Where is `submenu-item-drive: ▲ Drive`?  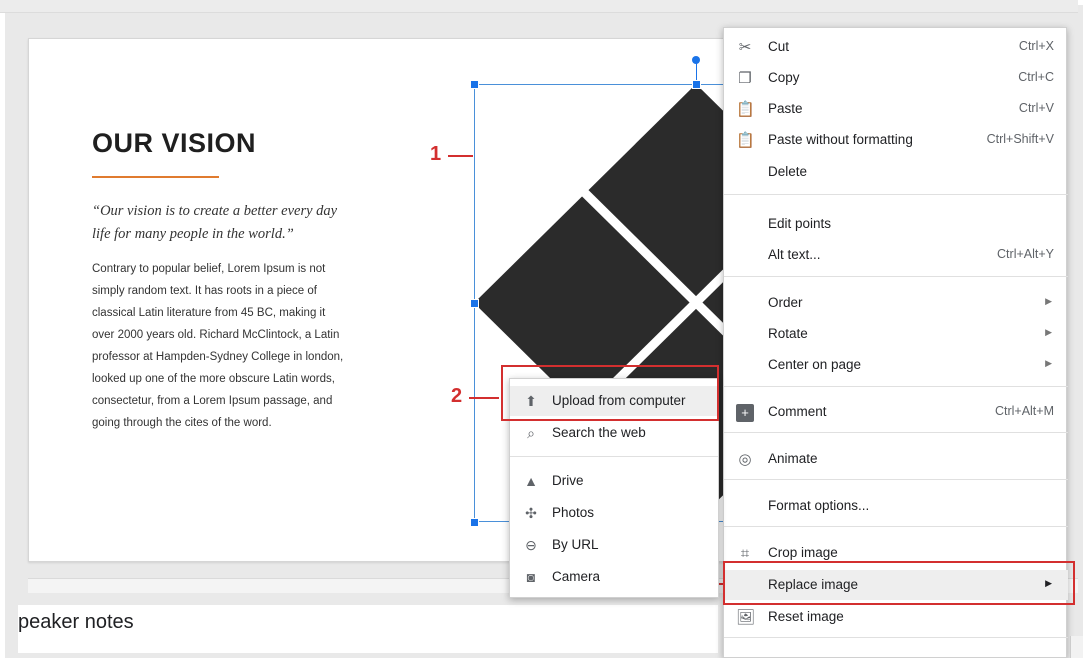
submenu-item-drive: ▲ Drive is located at coordinates (614, 481).